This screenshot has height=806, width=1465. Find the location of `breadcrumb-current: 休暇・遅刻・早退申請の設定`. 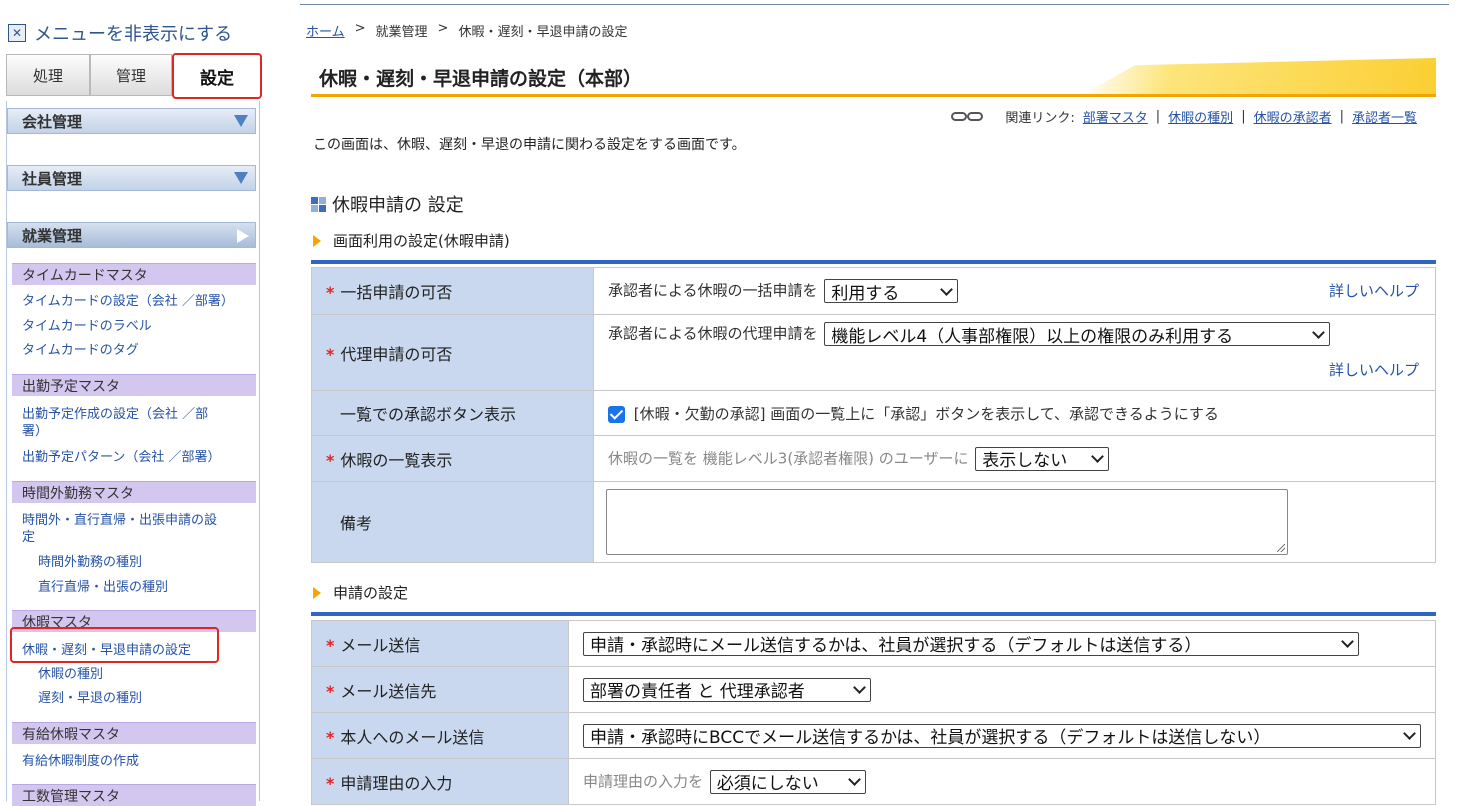

breadcrumb-current: 休暇・遅刻・早退申請の設定 is located at coordinates (543, 32).